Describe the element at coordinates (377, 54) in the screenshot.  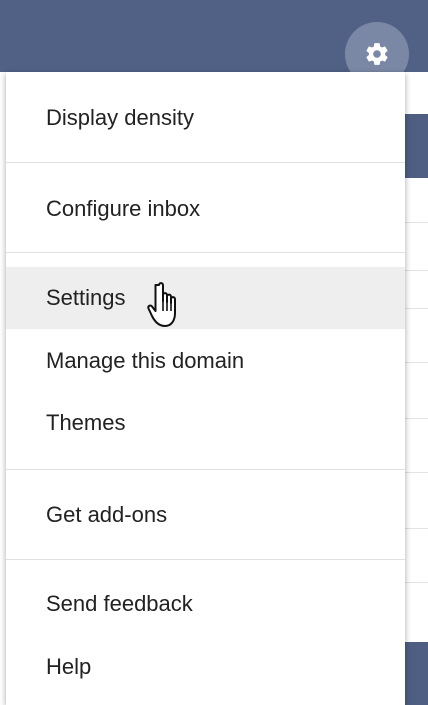
I see `gear-icon` at that location.